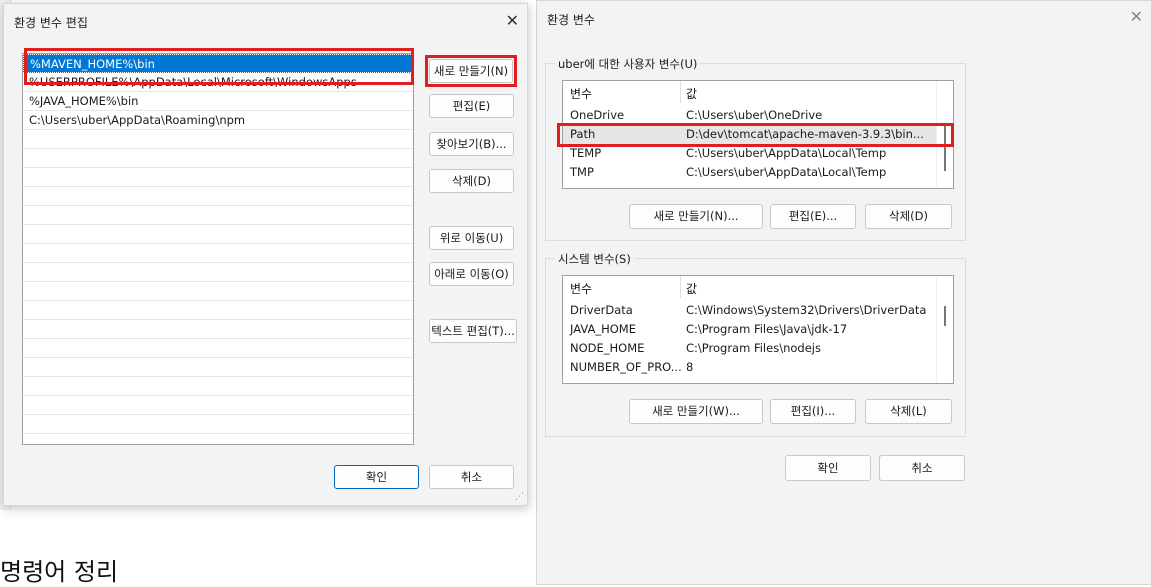  Describe the element at coordinates (471, 477) in the screenshot. I see `cancel-button: 취소` at that location.